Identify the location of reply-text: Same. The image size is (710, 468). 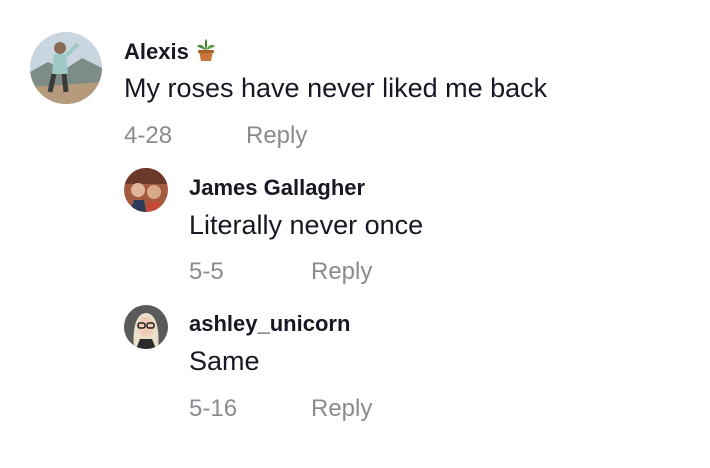
(224, 361).